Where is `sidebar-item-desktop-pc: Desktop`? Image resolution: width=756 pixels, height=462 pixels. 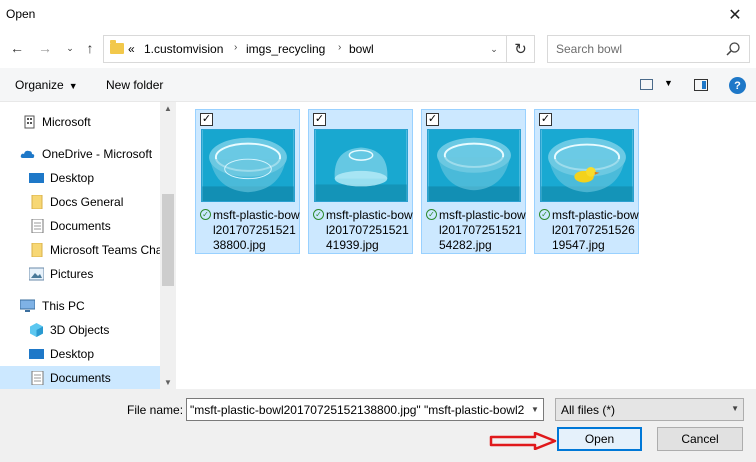 sidebar-item-desktop-pc: Desktop is located at coordinates (80, 354).